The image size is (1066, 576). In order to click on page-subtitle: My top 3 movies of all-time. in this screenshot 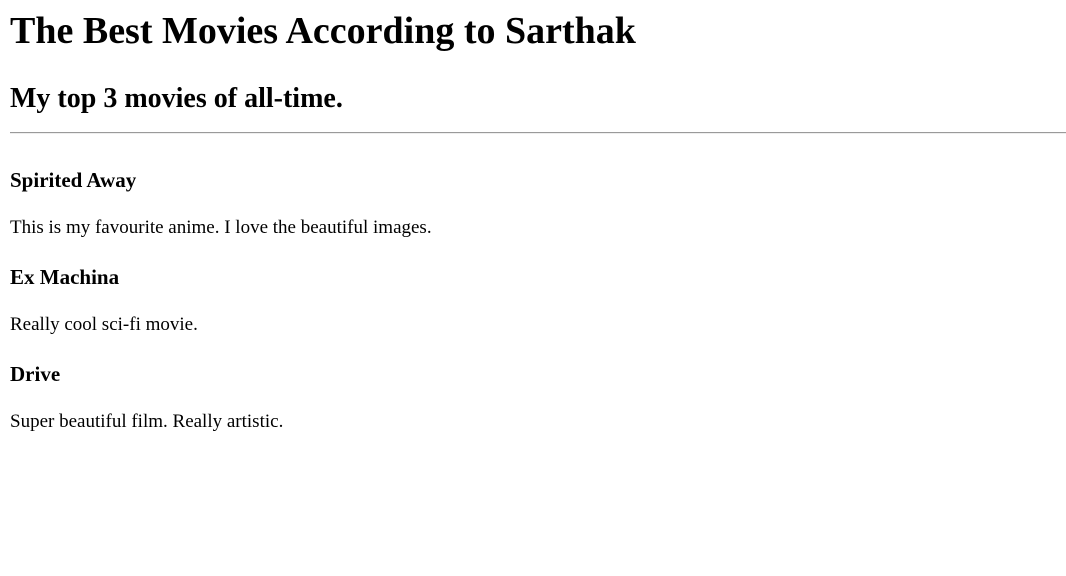, I will do `click(176, 98)`.